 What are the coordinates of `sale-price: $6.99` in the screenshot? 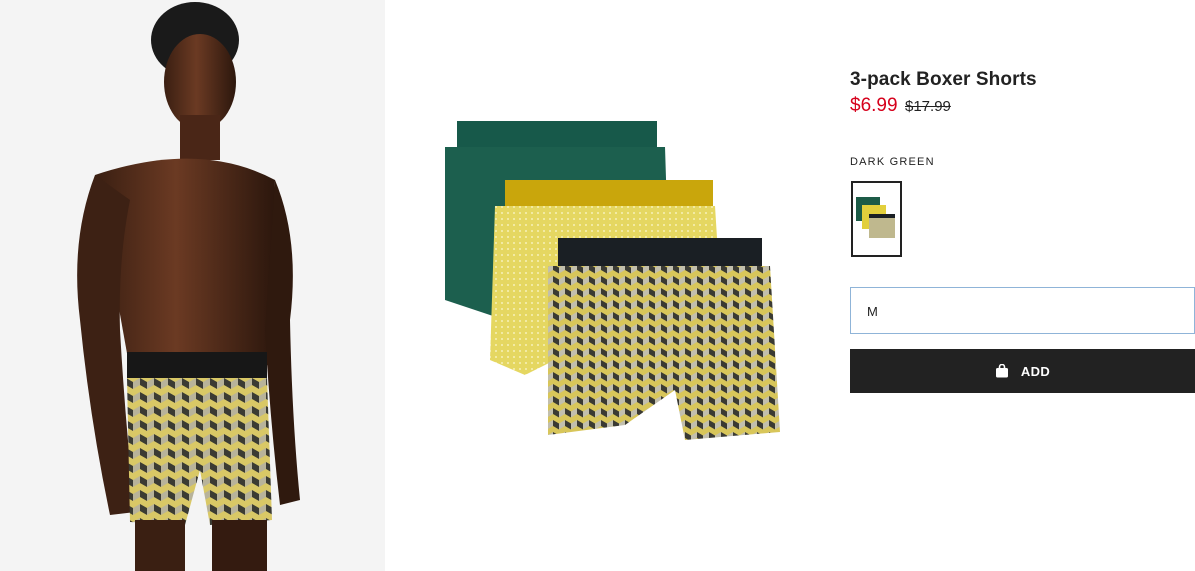 It's located at (874, 105).